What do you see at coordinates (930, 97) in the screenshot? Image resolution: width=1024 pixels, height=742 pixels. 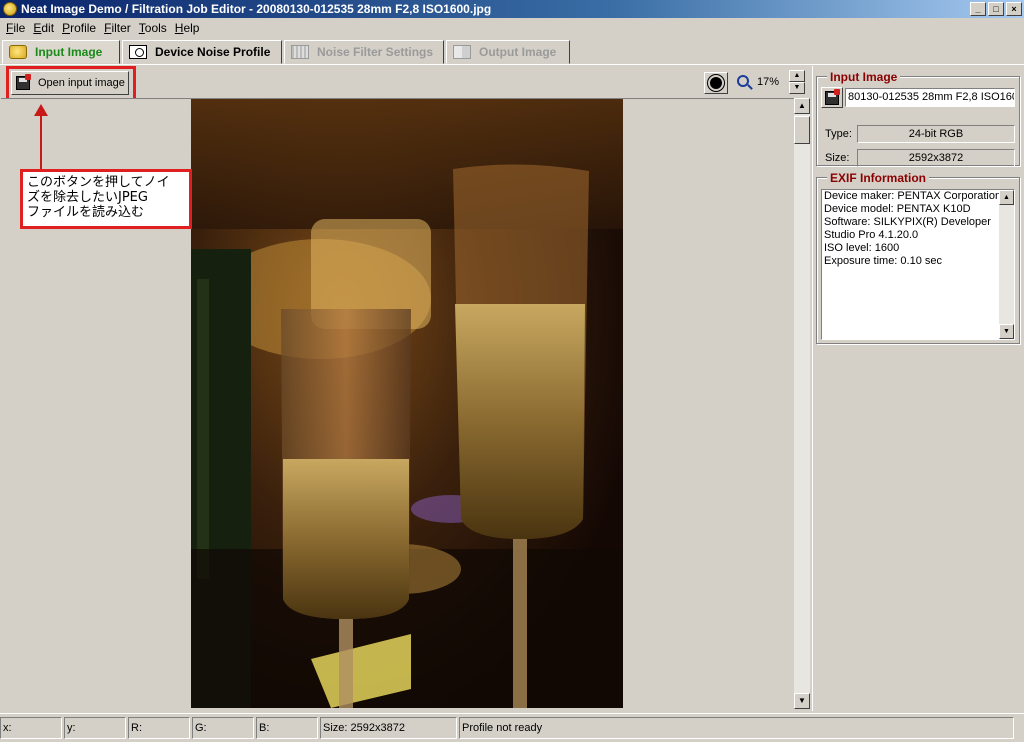 I see `file-name-field: 80130-012535 28mm F2,8 ISO1600` at bounding box center [930, 97].